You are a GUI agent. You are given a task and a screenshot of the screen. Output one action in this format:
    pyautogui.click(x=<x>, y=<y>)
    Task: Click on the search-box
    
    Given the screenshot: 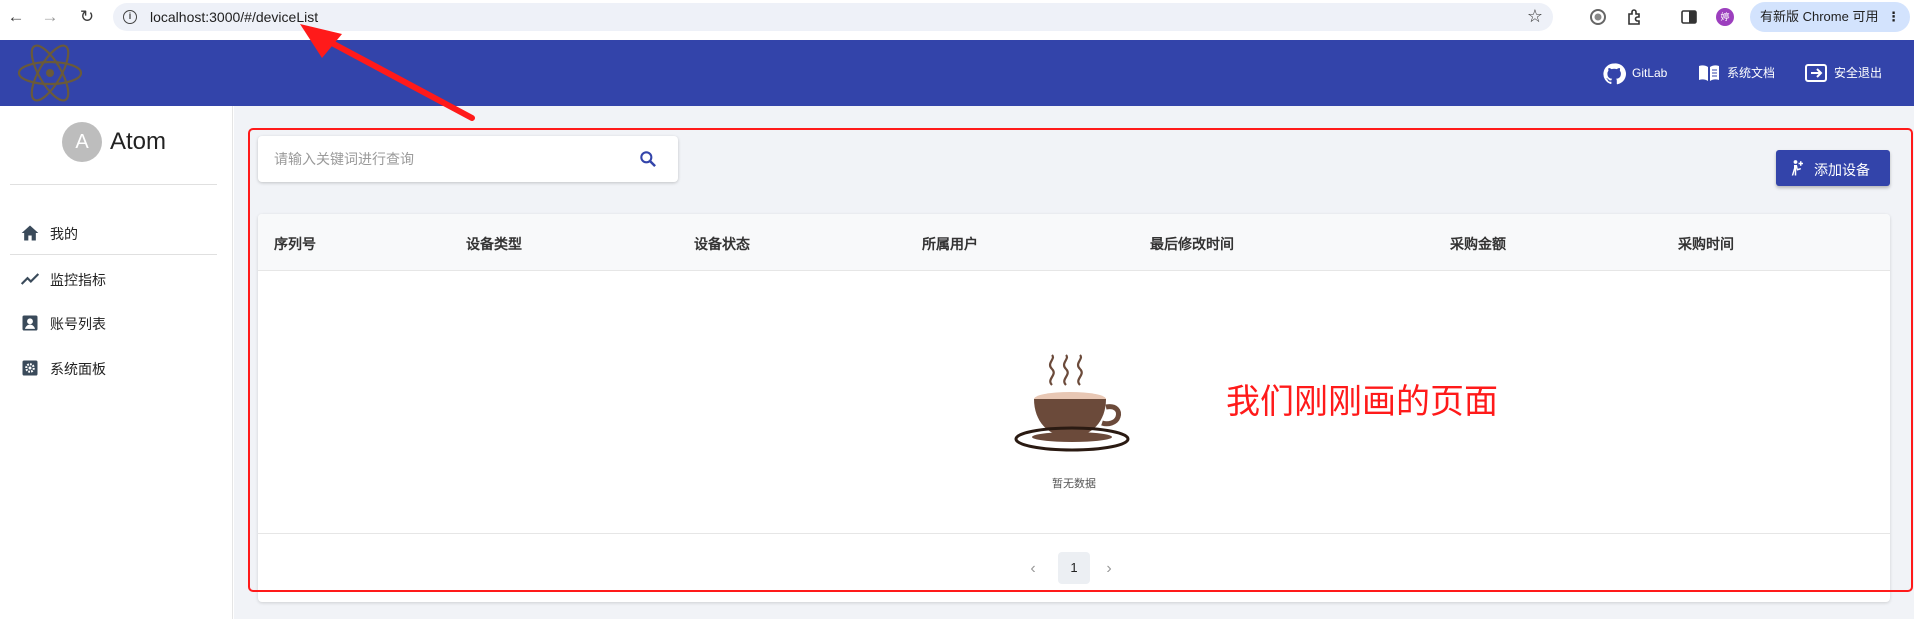 What is the action you would take?
    pyautogui.click(x=468, y=159)
    